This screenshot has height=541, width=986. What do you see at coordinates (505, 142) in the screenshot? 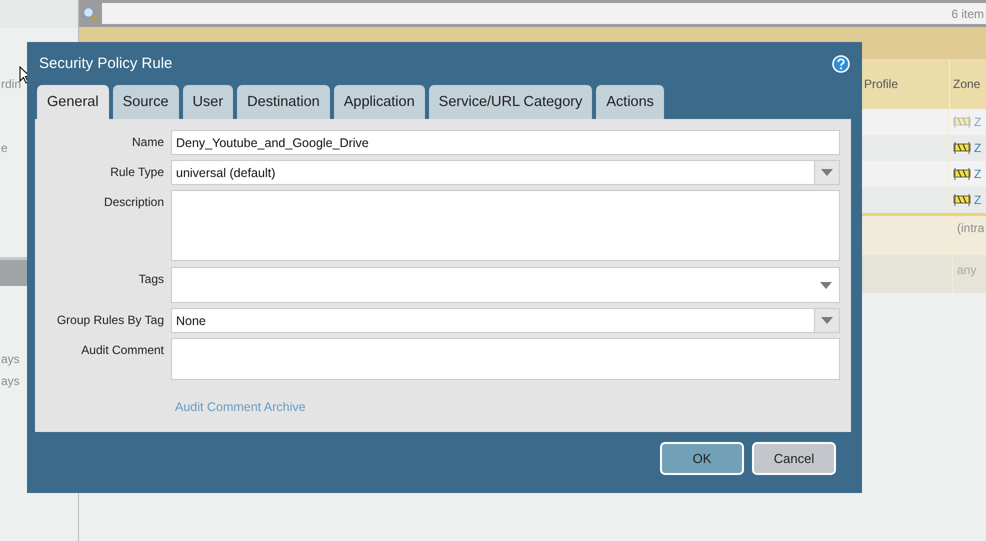
I see `input-field: Deny_Youtube_and_Google_Drive` at bounding box center [505, 142].